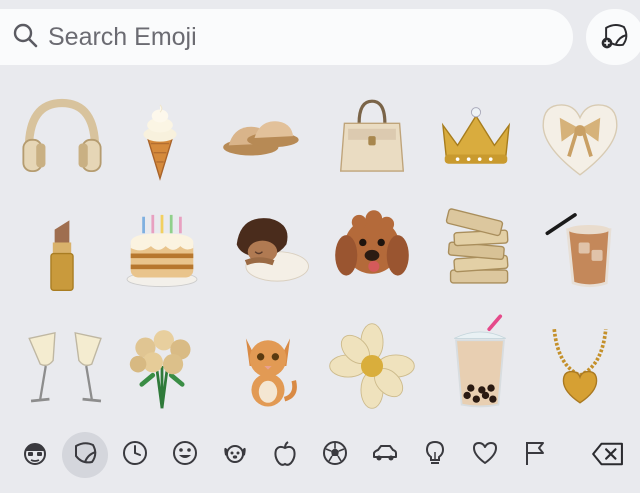 The width and height of the screenshot is (640, 493). I want to click on emoji-crown, so click(476, 138).